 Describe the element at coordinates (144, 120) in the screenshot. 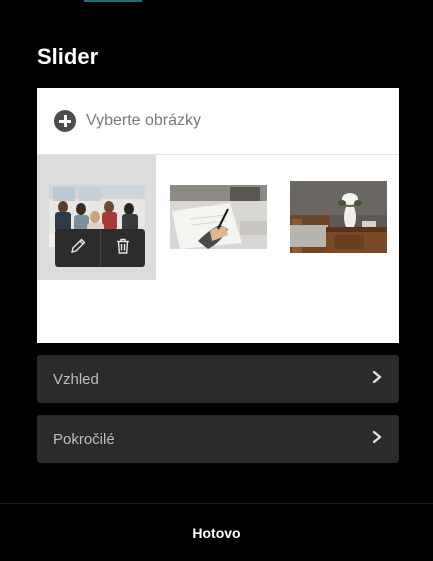

I see `select-images-label: Vyberte obrázky` at that location.